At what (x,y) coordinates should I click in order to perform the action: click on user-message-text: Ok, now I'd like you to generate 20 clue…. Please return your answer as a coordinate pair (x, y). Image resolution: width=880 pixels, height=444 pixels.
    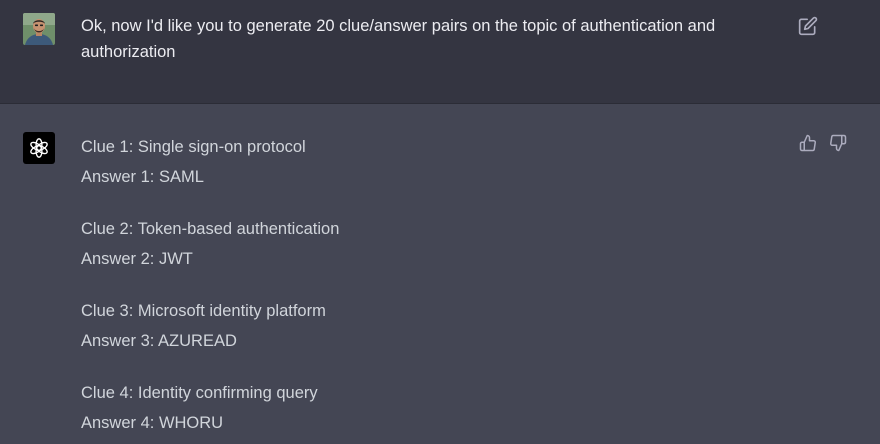
    Looking at the image, I should click on (398, 39).